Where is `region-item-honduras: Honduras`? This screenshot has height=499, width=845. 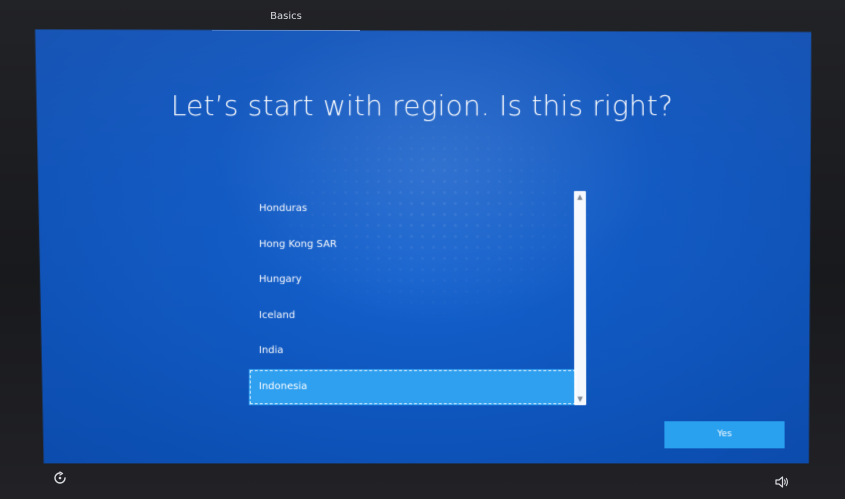 region-item-honduras: Honduras is located at coordinates (413, 209).